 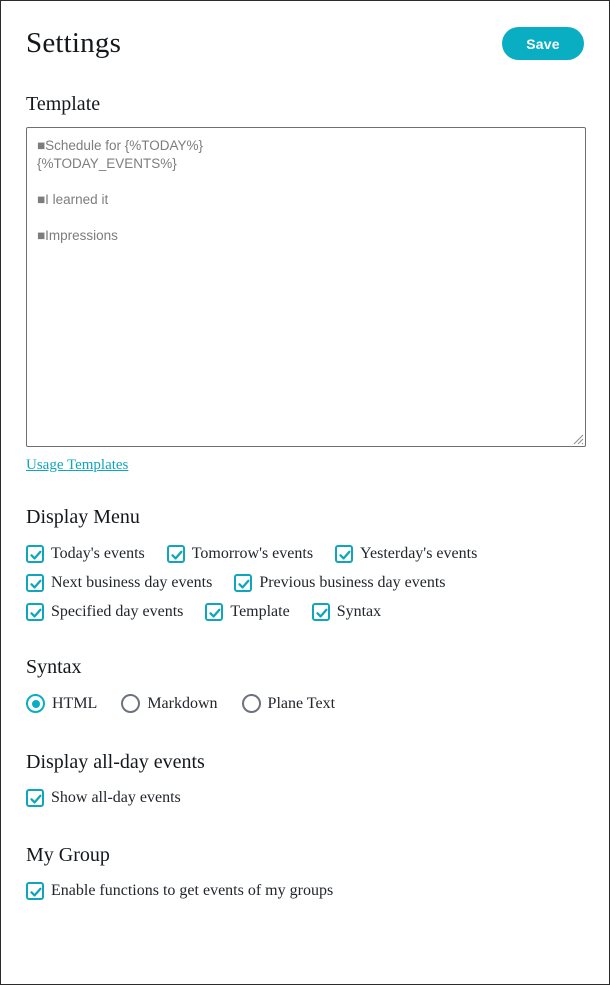 I want to click on radio-label: HTML, so click(x=75, y=703).